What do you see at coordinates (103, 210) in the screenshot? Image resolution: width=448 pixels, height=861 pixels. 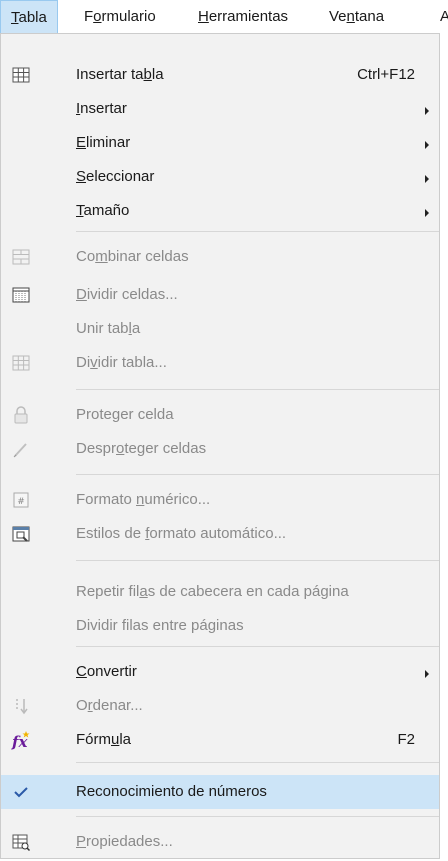 I see `menu-item-label: Tamaño` at bounding box center [103, 210].